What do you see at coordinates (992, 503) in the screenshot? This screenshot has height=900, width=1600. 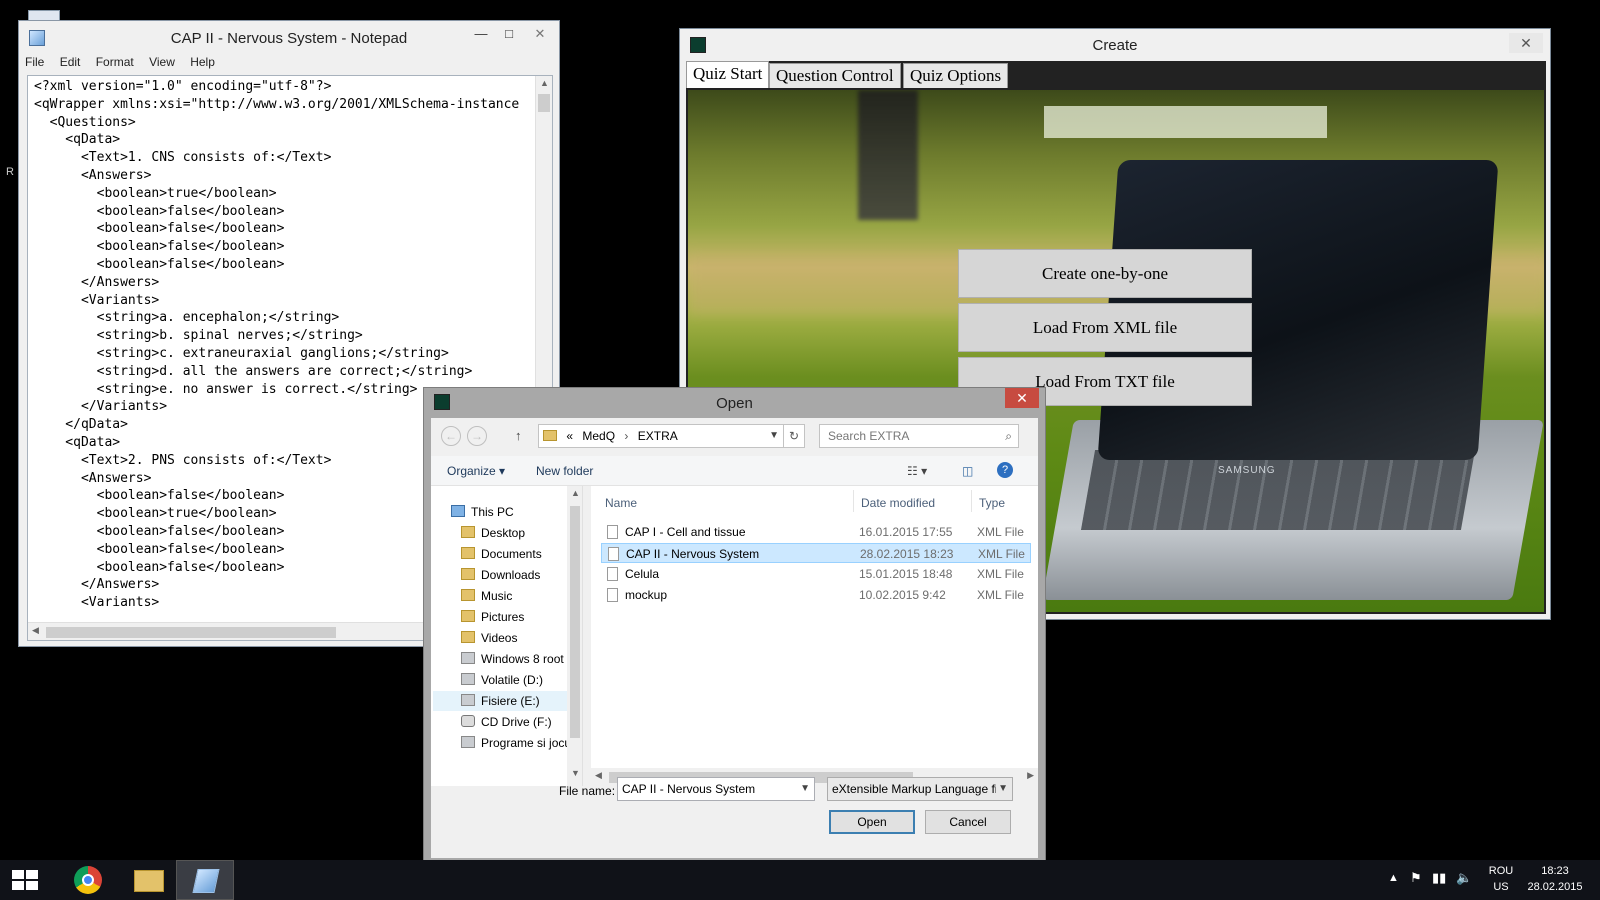 I see `column-header-type: Type` at bounding box center [992, 503].